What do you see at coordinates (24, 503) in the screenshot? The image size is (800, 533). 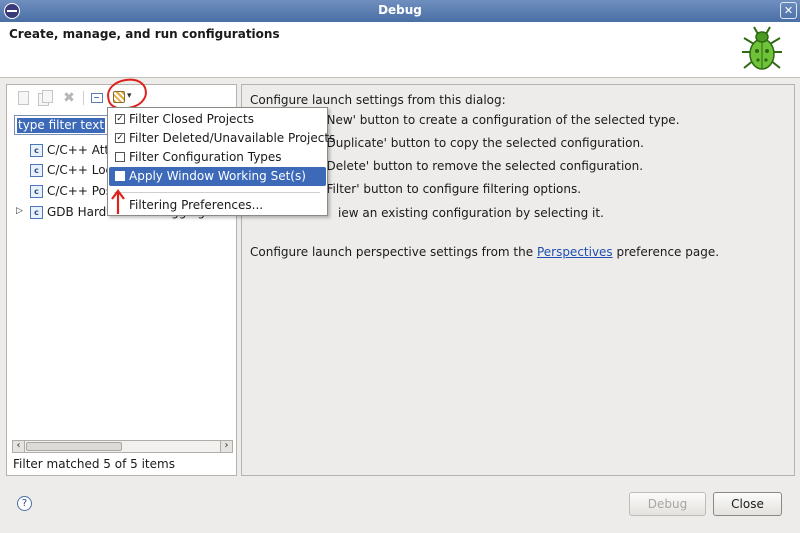 I see `help-icon: ?` at bounding box center [24, 503].